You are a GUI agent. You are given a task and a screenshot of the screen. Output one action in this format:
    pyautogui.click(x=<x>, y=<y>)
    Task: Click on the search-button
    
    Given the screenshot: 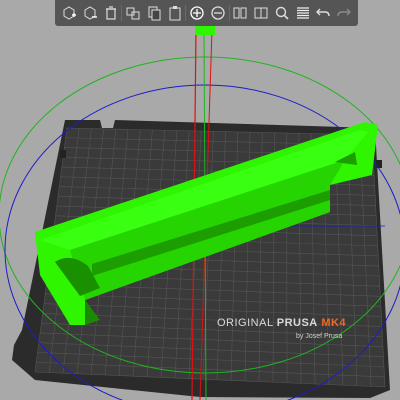 What is the action you would take?
    pyautogui.click(x=282, y=13)
    